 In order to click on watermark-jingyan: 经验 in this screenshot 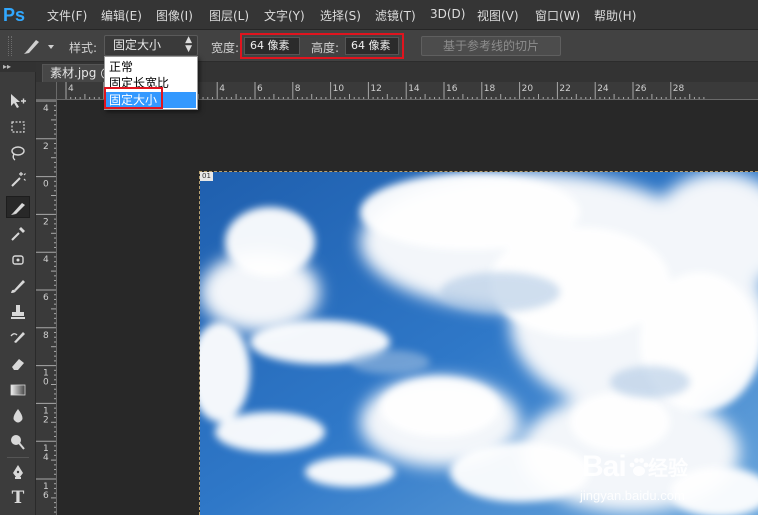, I will do `click(668, 468)`.